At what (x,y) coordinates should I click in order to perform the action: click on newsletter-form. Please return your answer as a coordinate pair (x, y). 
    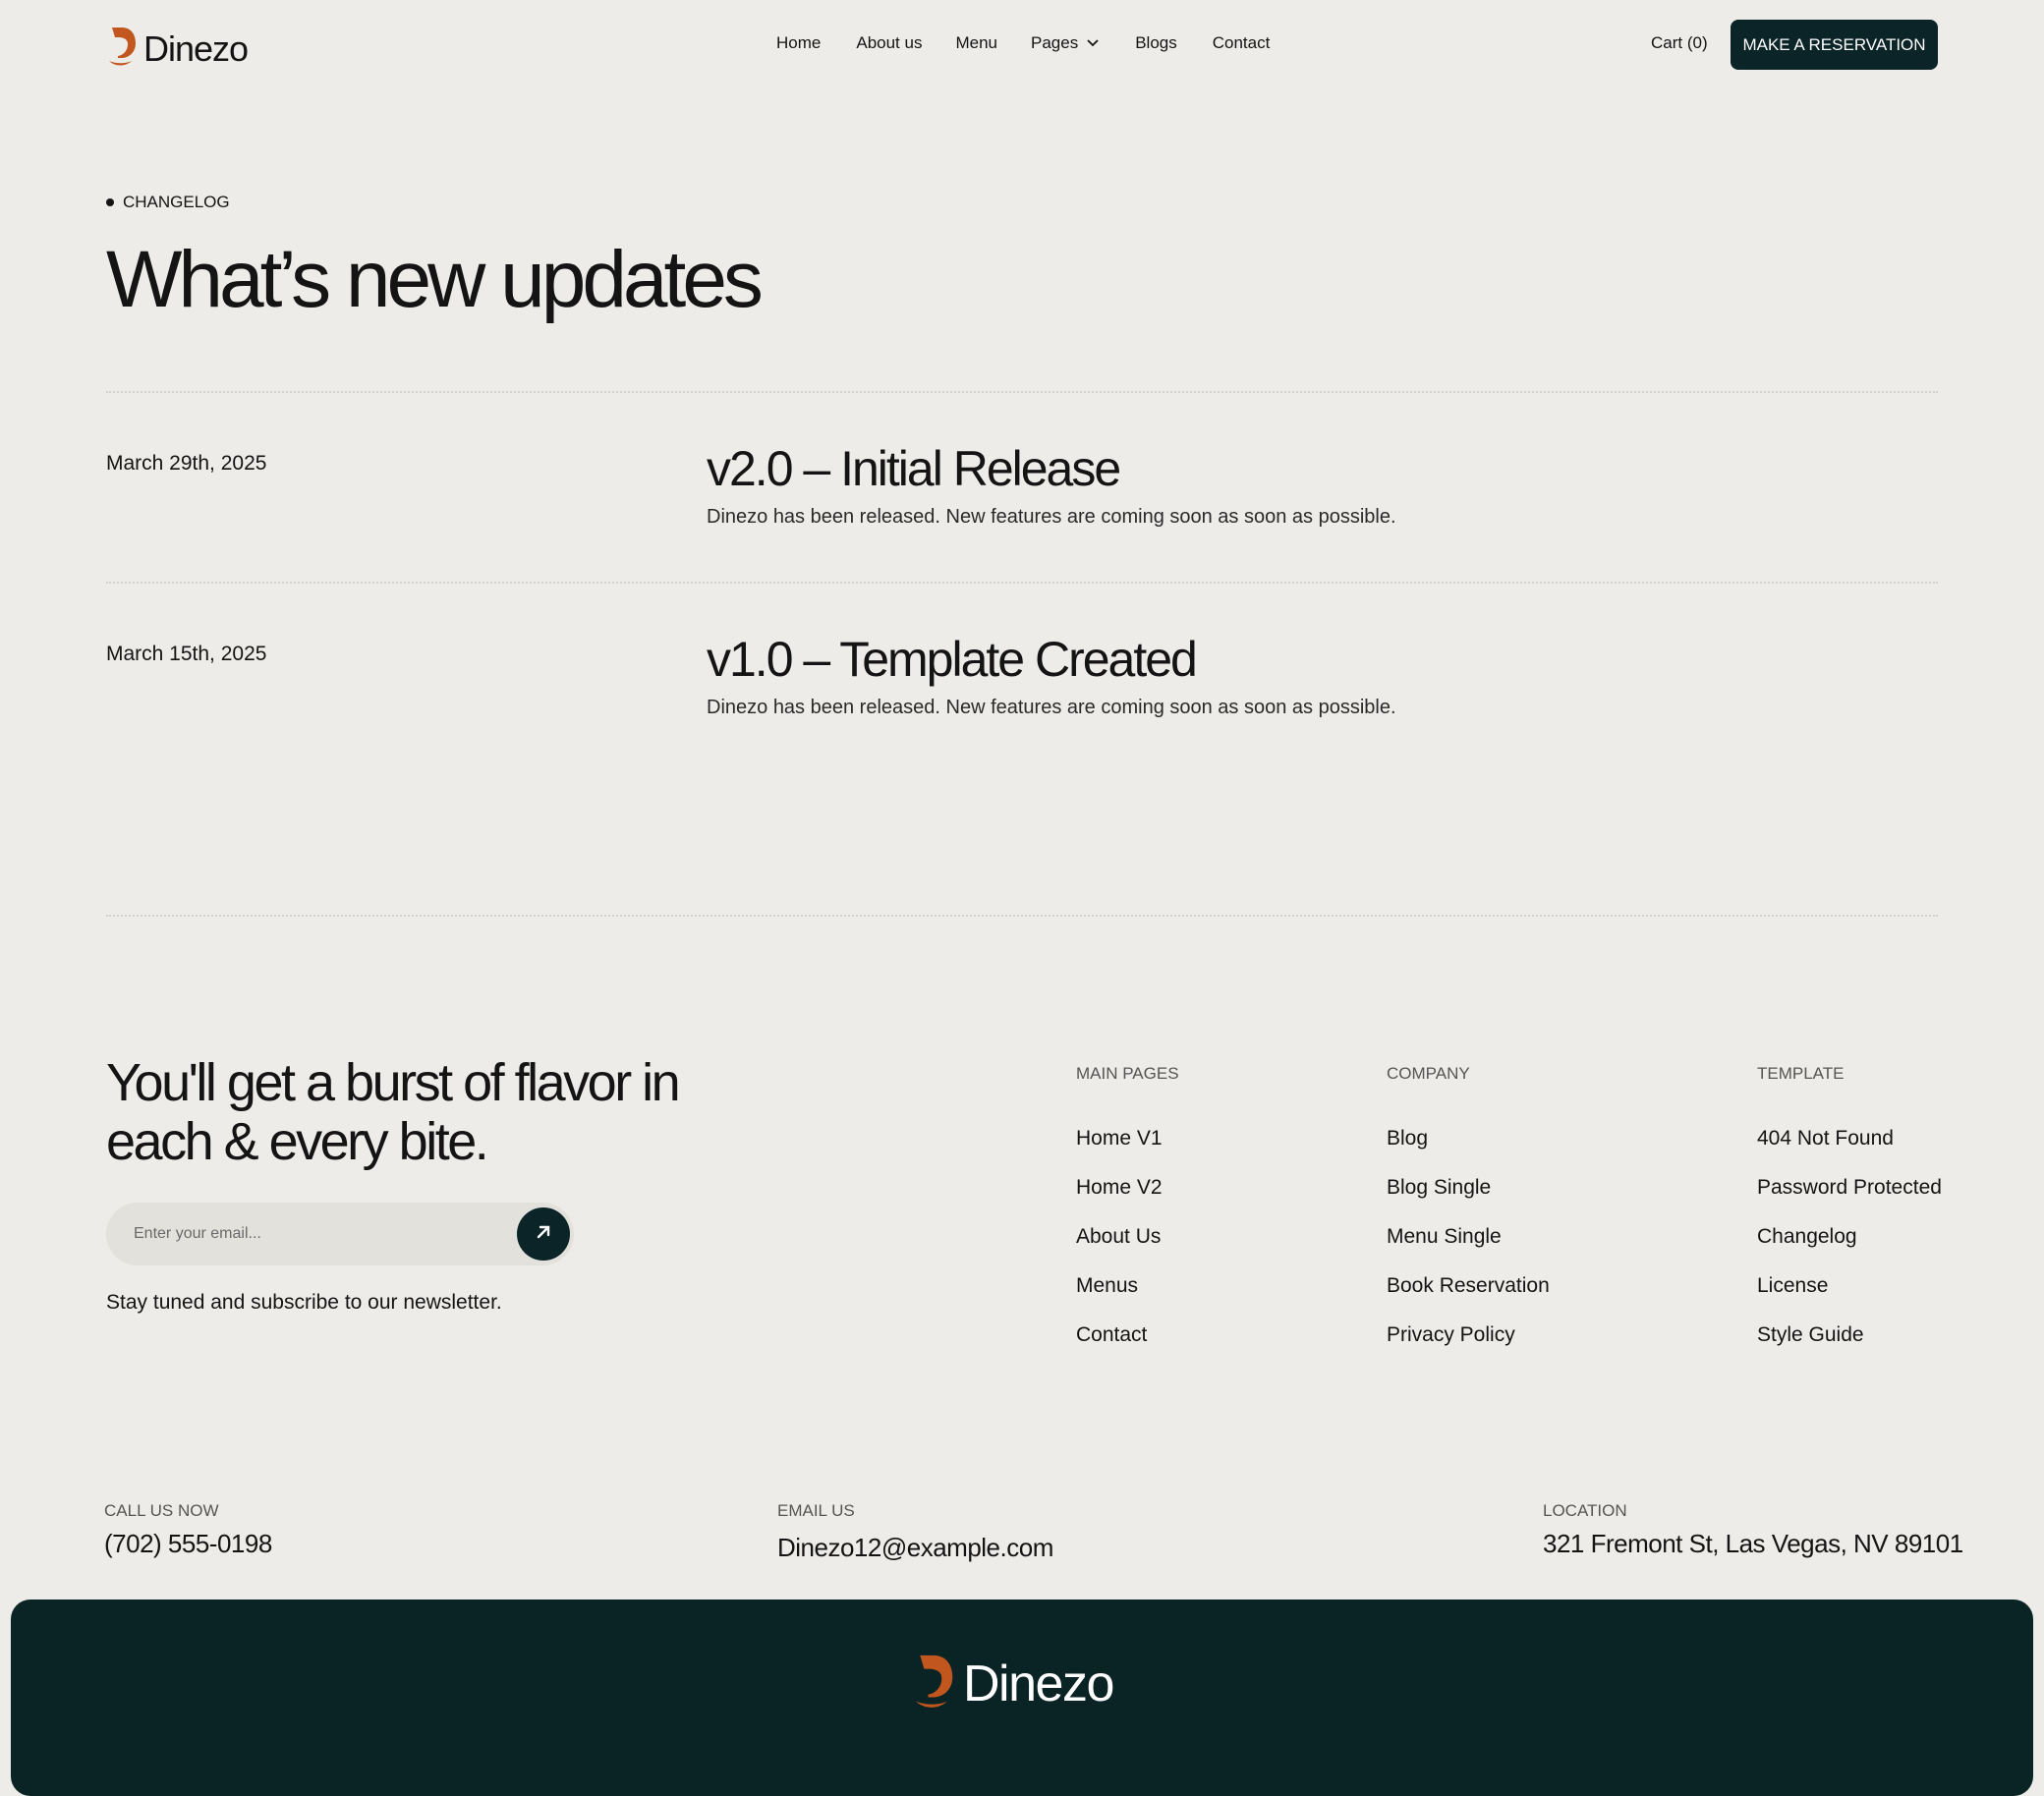
    Looking at the image, I should click on (340, 1234).